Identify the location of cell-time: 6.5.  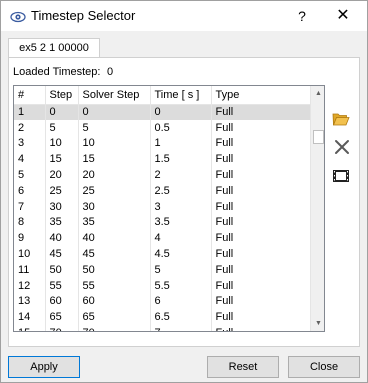
(180, 317).